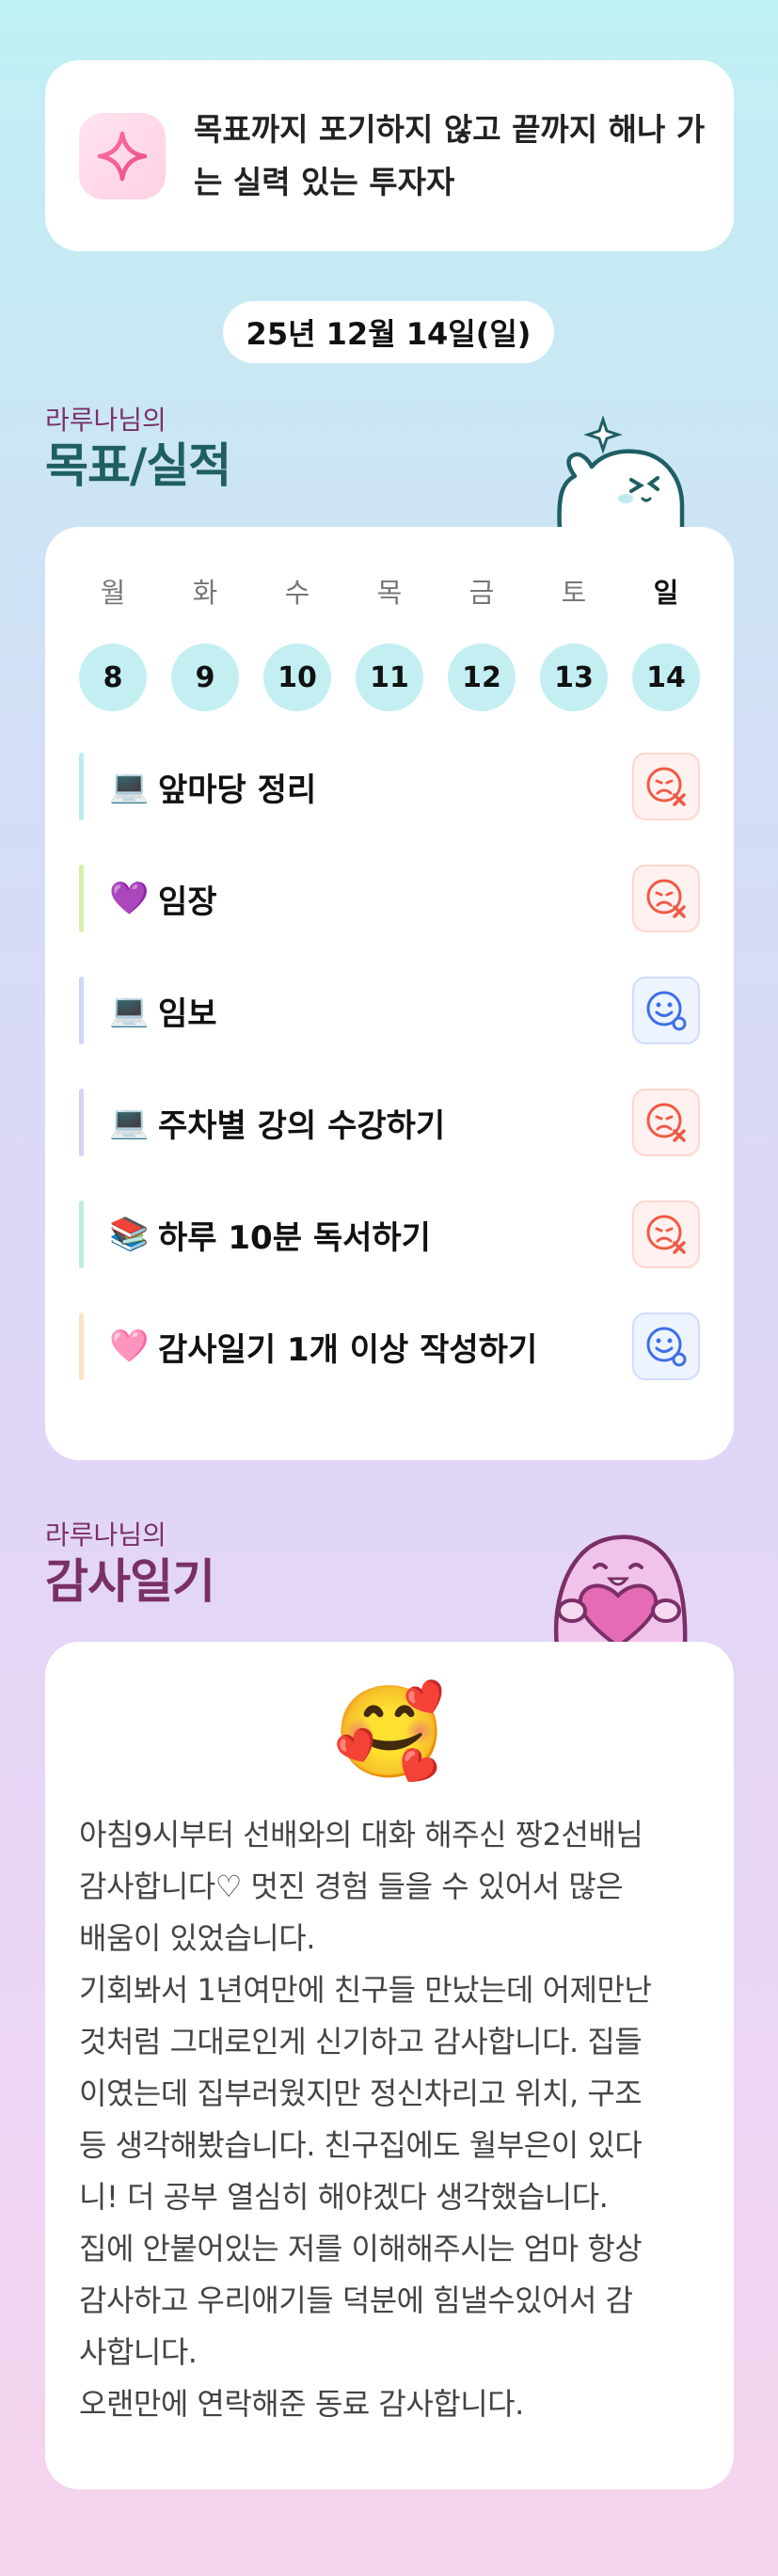 The width and height of the screenshot is (778, 2576). Describe the element at coordinates (389, 593) in the screenshot. I see `day-name: 목` at that location.